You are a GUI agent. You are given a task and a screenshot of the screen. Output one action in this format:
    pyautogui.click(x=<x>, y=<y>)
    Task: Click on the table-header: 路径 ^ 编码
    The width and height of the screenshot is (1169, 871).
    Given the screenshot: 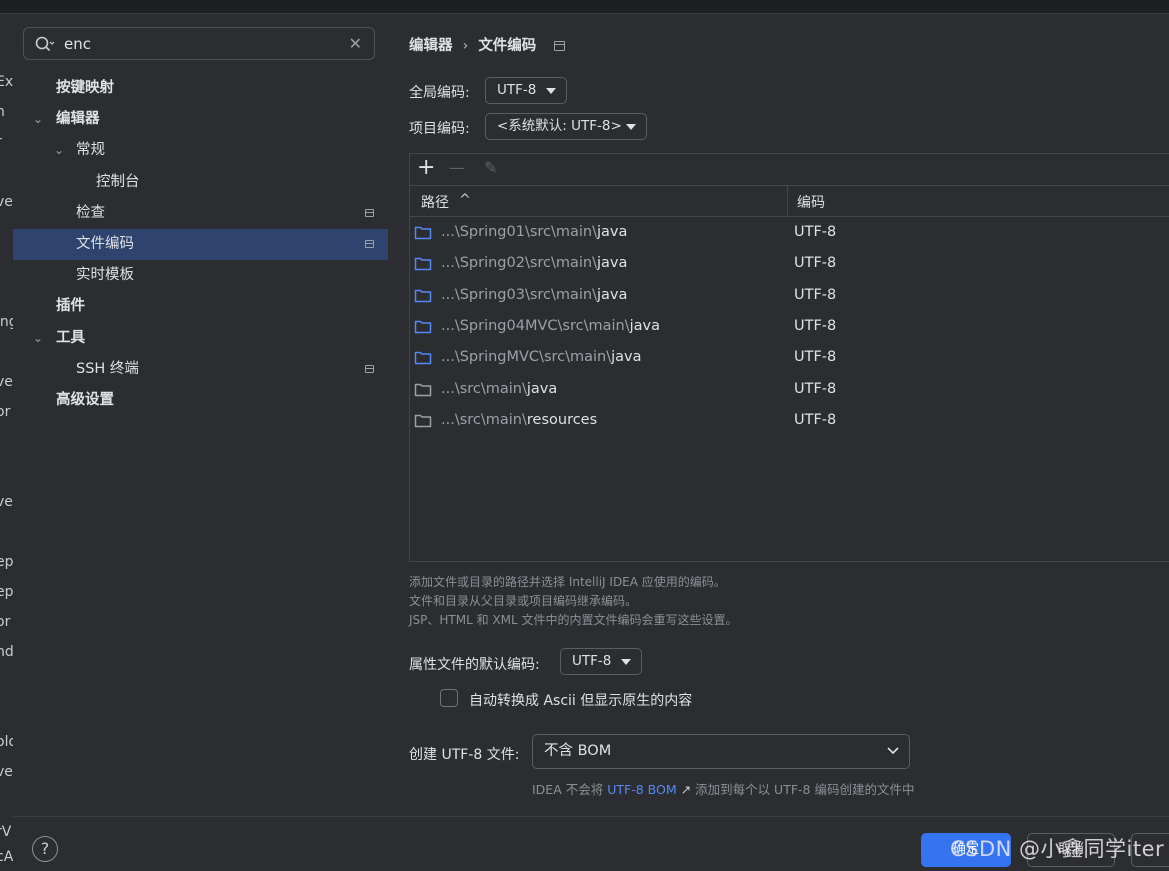 What is the action you would take?
    pyautogui.click(x=789, y=201)
    